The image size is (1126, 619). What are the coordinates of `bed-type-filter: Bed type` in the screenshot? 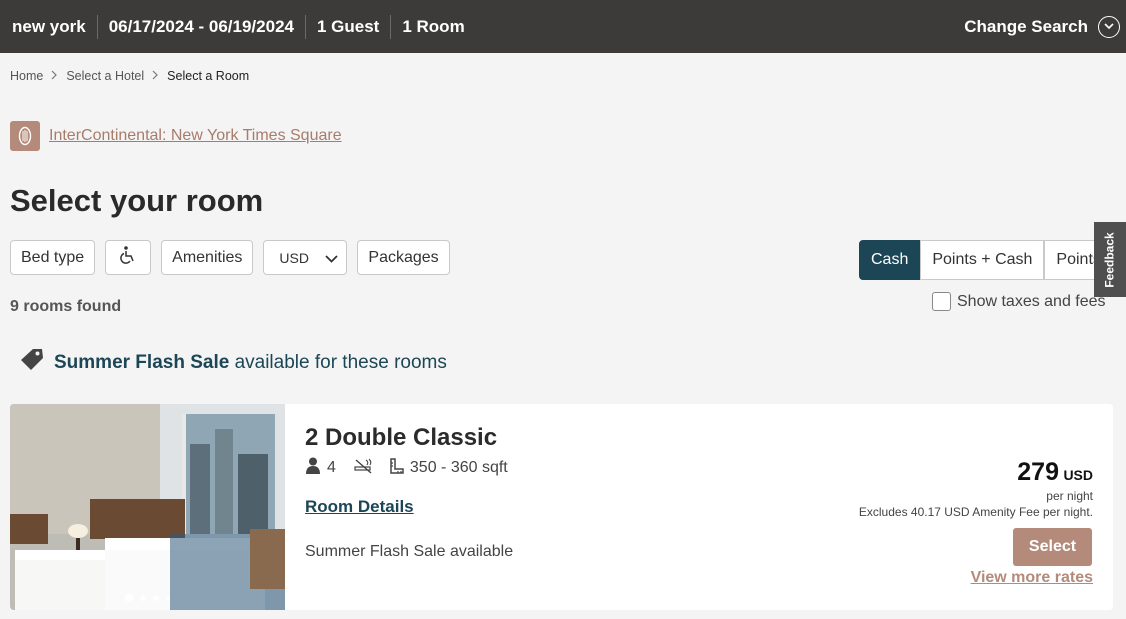 It's located at (53, 257).